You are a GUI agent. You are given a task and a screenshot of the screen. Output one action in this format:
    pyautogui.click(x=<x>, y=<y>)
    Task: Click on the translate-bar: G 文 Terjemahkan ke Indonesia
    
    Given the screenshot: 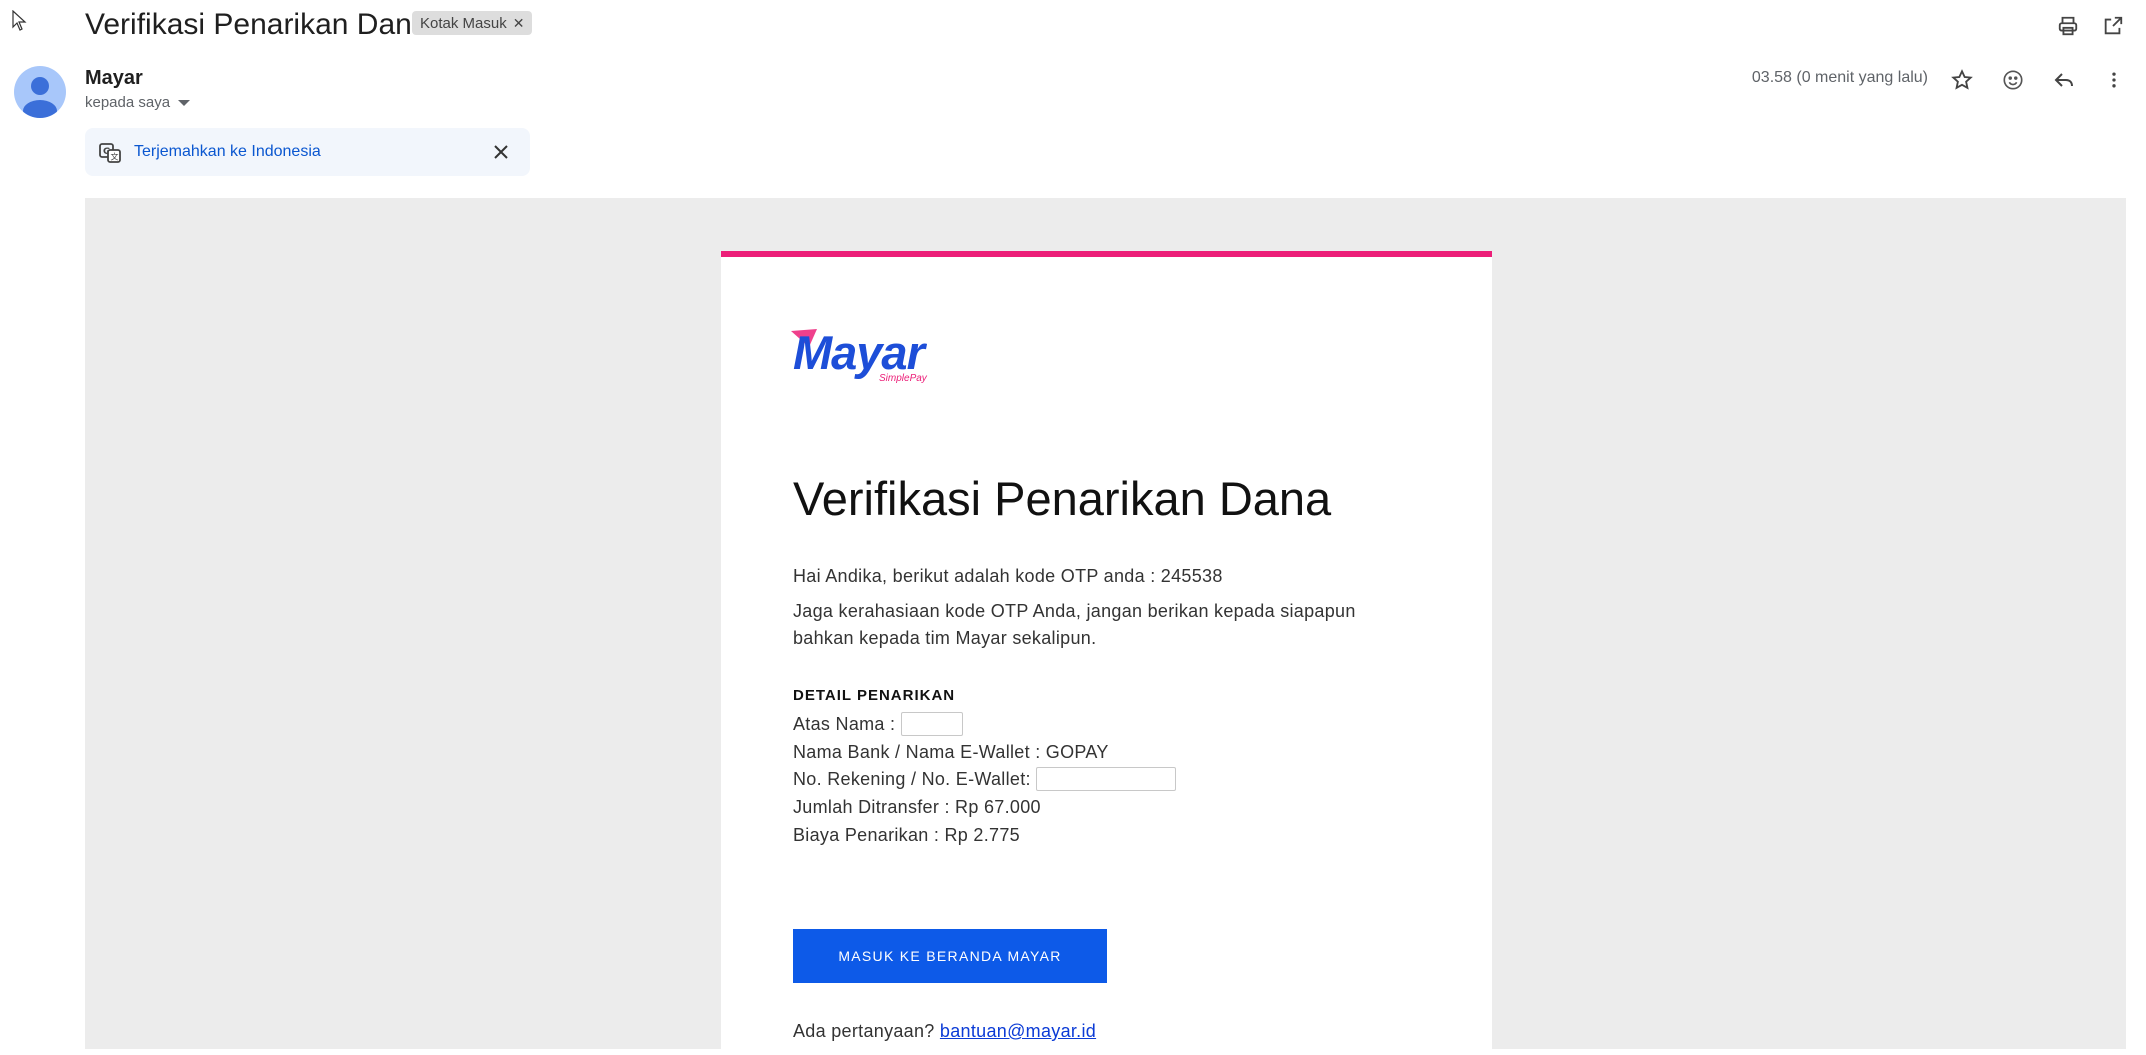 What is the action you would take?
    pyautogui.click(x=307, y=152)
    